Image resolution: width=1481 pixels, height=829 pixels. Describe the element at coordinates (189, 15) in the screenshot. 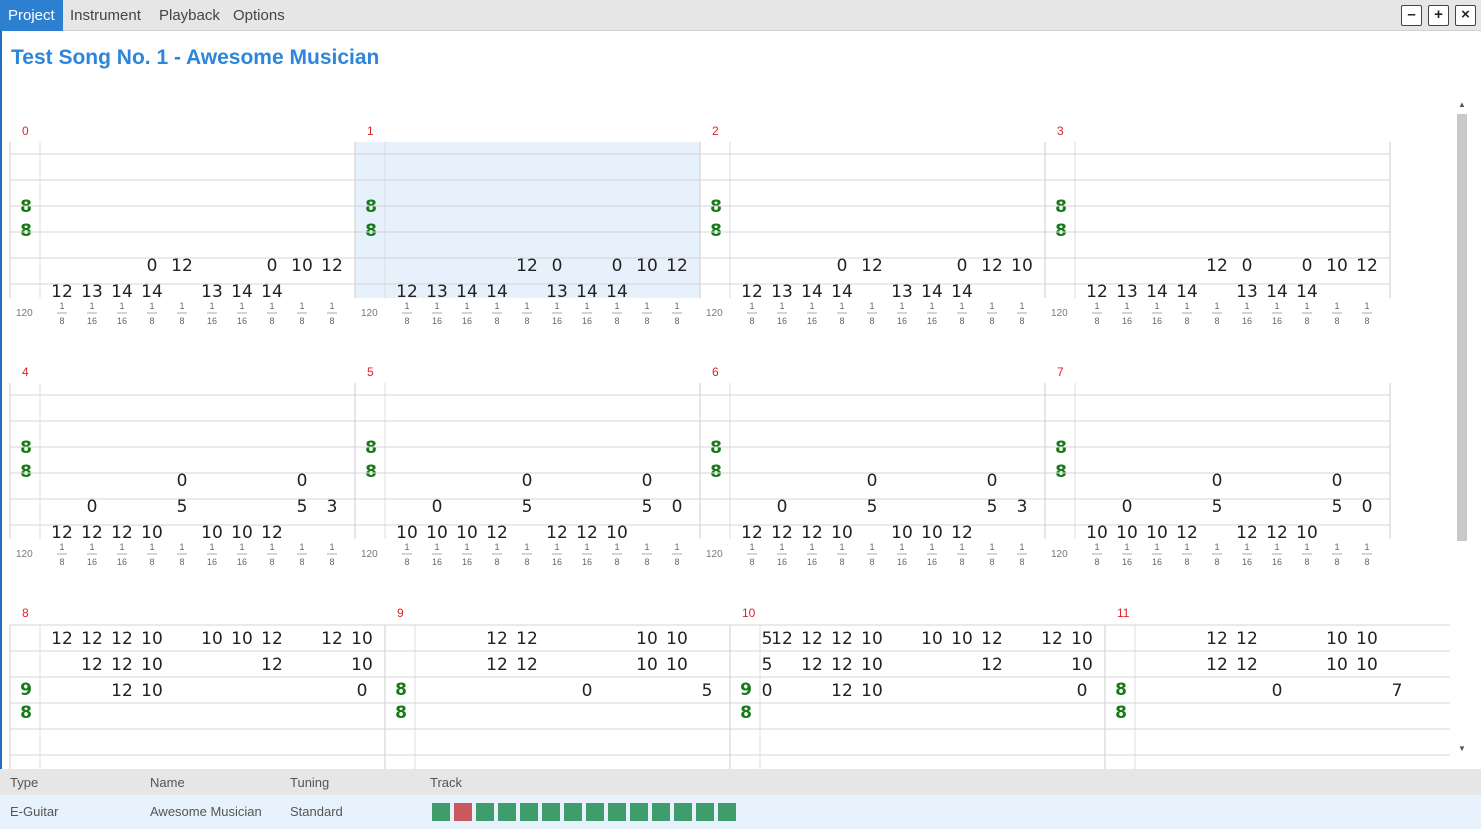

I see `menu-playback: Playback` at that location.